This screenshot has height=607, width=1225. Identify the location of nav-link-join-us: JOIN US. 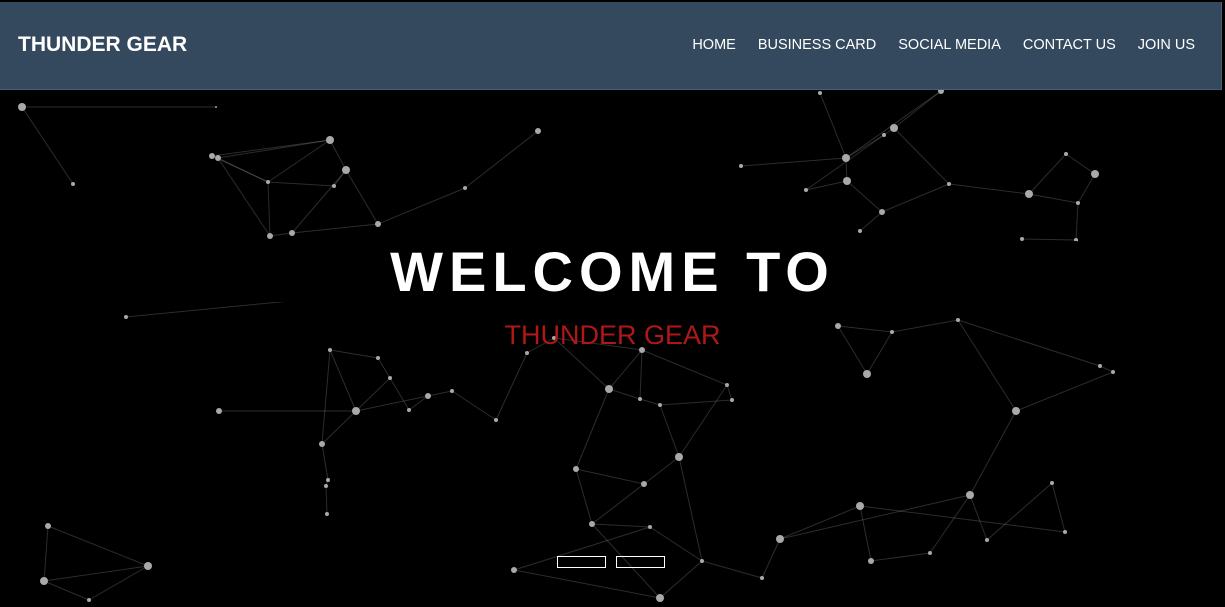
(1166, 45).